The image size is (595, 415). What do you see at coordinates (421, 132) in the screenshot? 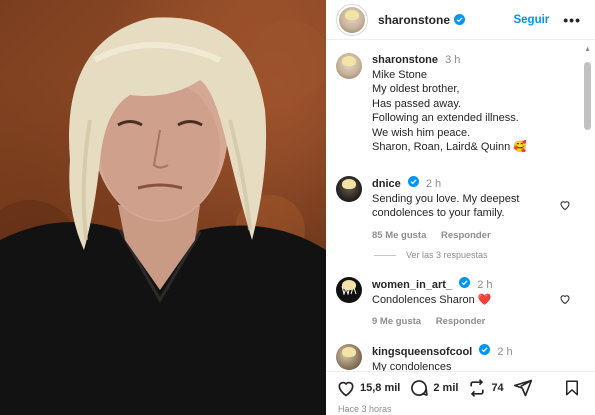
I see `caption-line: We wish him peace.` at bounding box center [421, 132].